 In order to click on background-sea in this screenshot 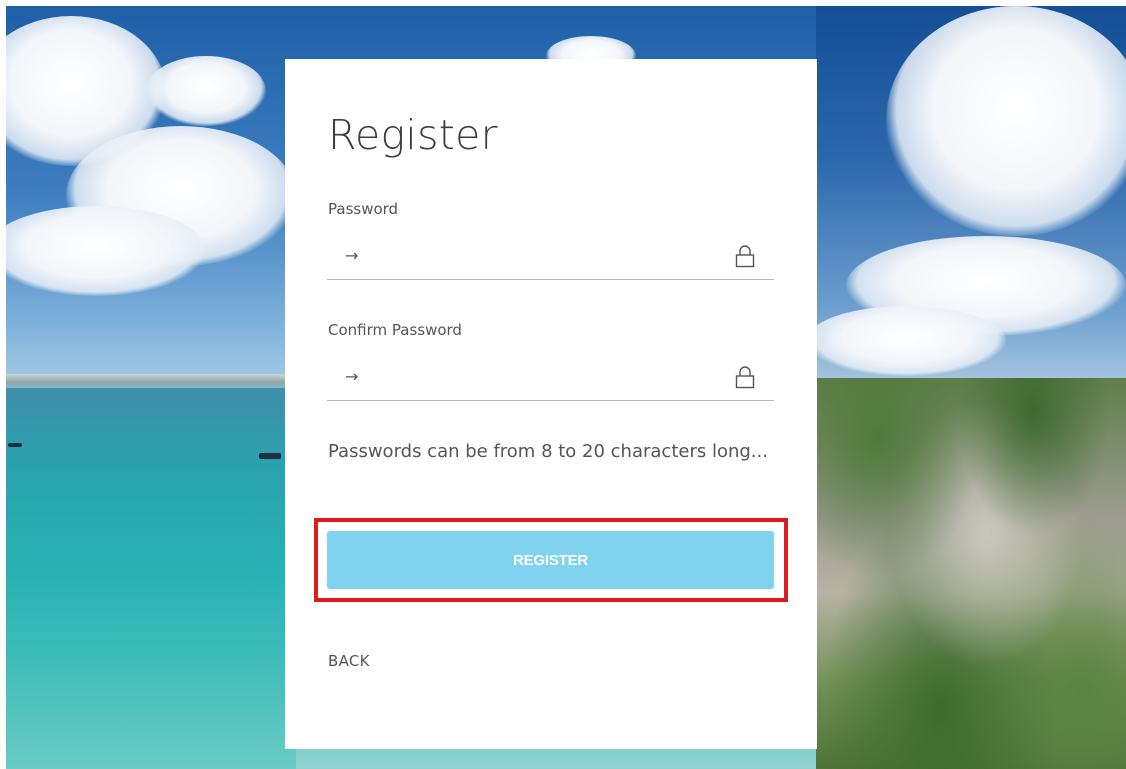, I will do `click(151, 578)`.